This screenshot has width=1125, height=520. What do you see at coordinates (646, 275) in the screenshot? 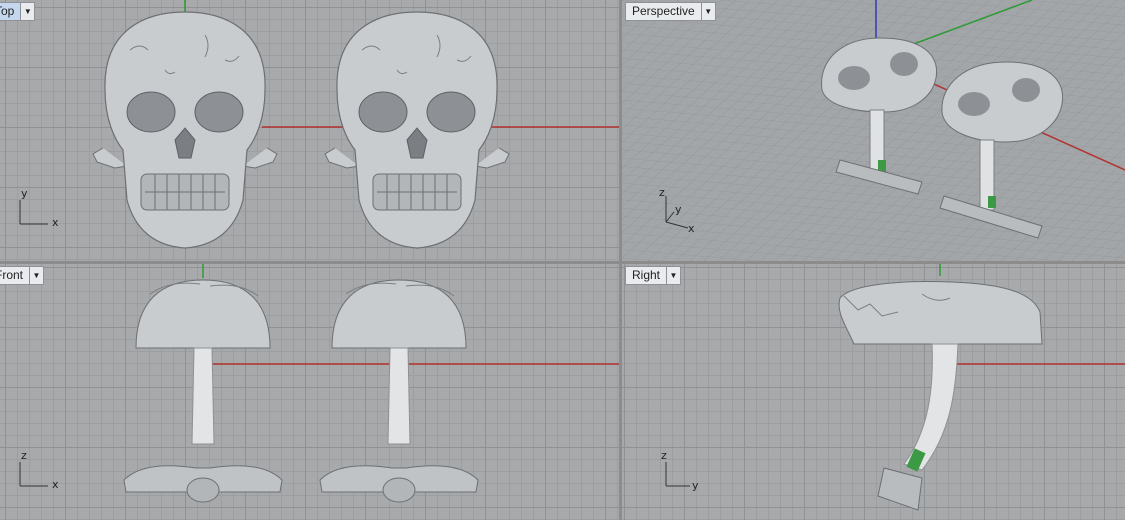
I see `viewport-title: Right` at bounding box center [646, 275].